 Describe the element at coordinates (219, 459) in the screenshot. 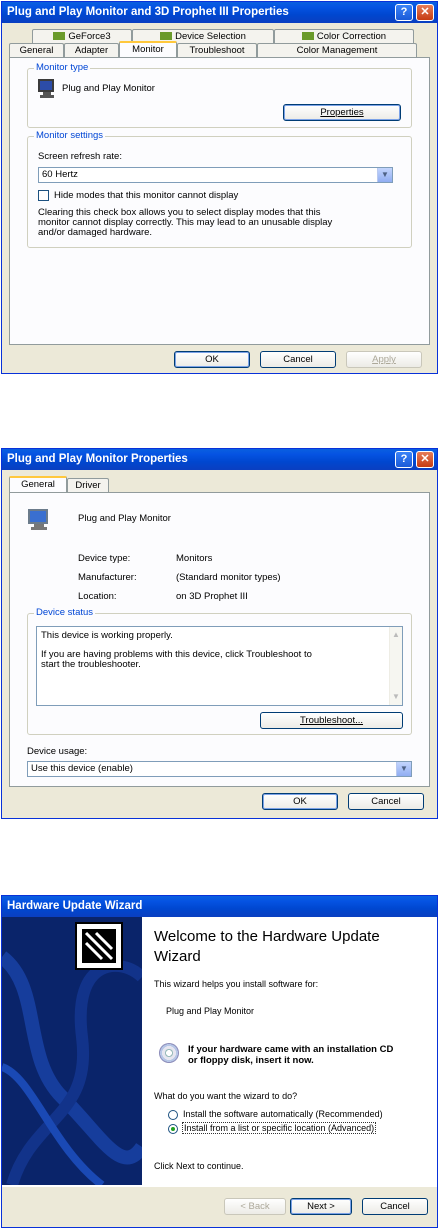

I see `title-bar: Plug and Play Monitor Properties ? ✕` at that location.